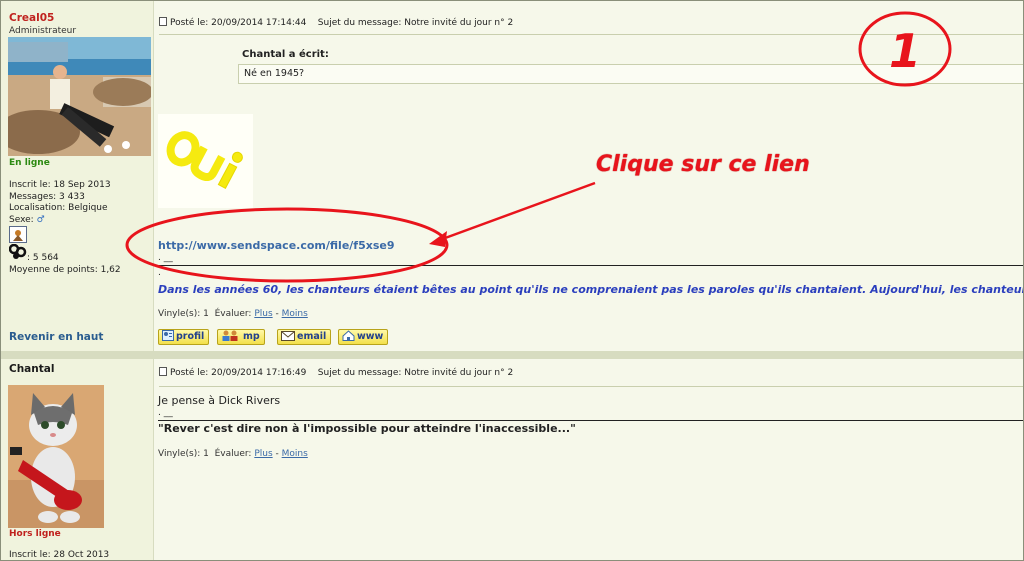  What do you see at coordinates (287, 245) in the screenshot?
I see `highlight-ellipse` at bounding box center [287, 245].